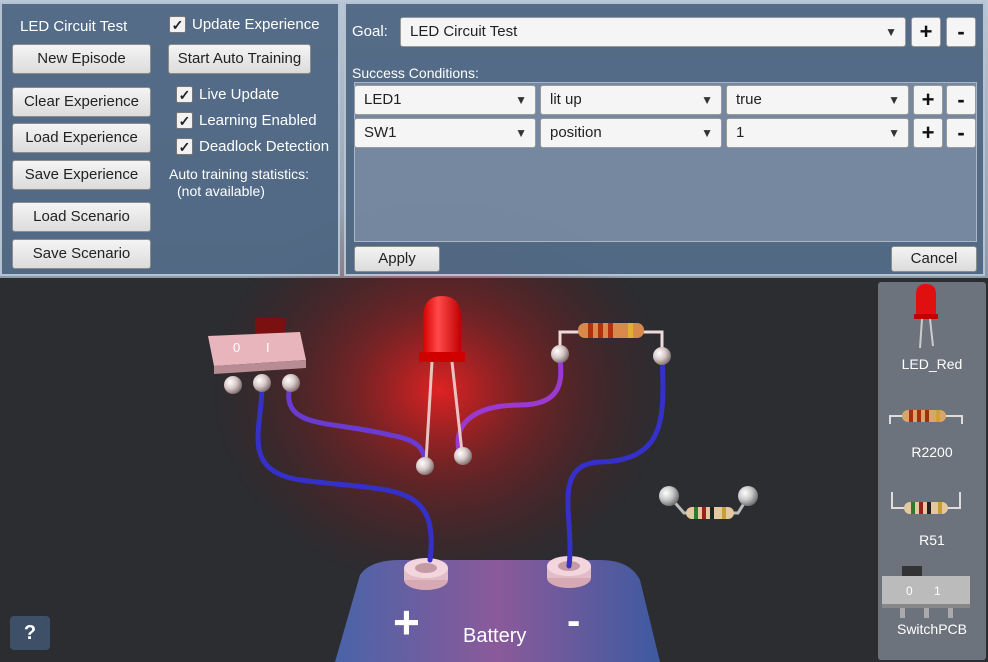 The image size is (988, 662). I want to click on switch-mark-1: I, so click(268, 347).